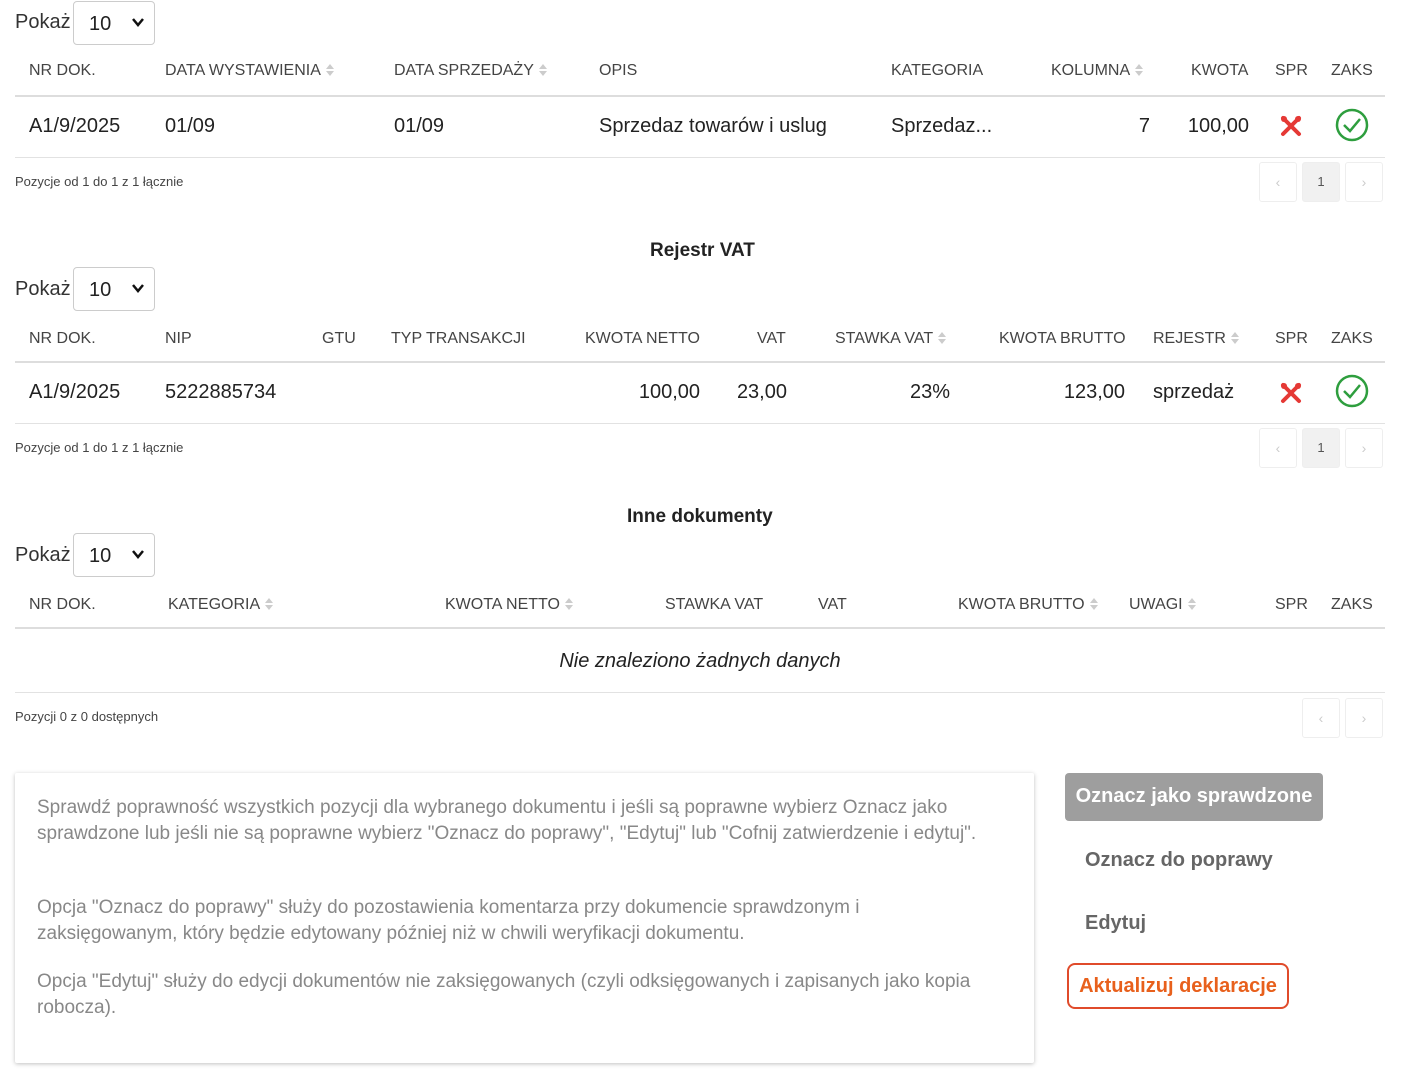 The image size is (1415, 1082). What do you see at coordinates (221, 392) in the screenshot?
I see `cell-nip: 5222885734` at bounding box center [221, 392].